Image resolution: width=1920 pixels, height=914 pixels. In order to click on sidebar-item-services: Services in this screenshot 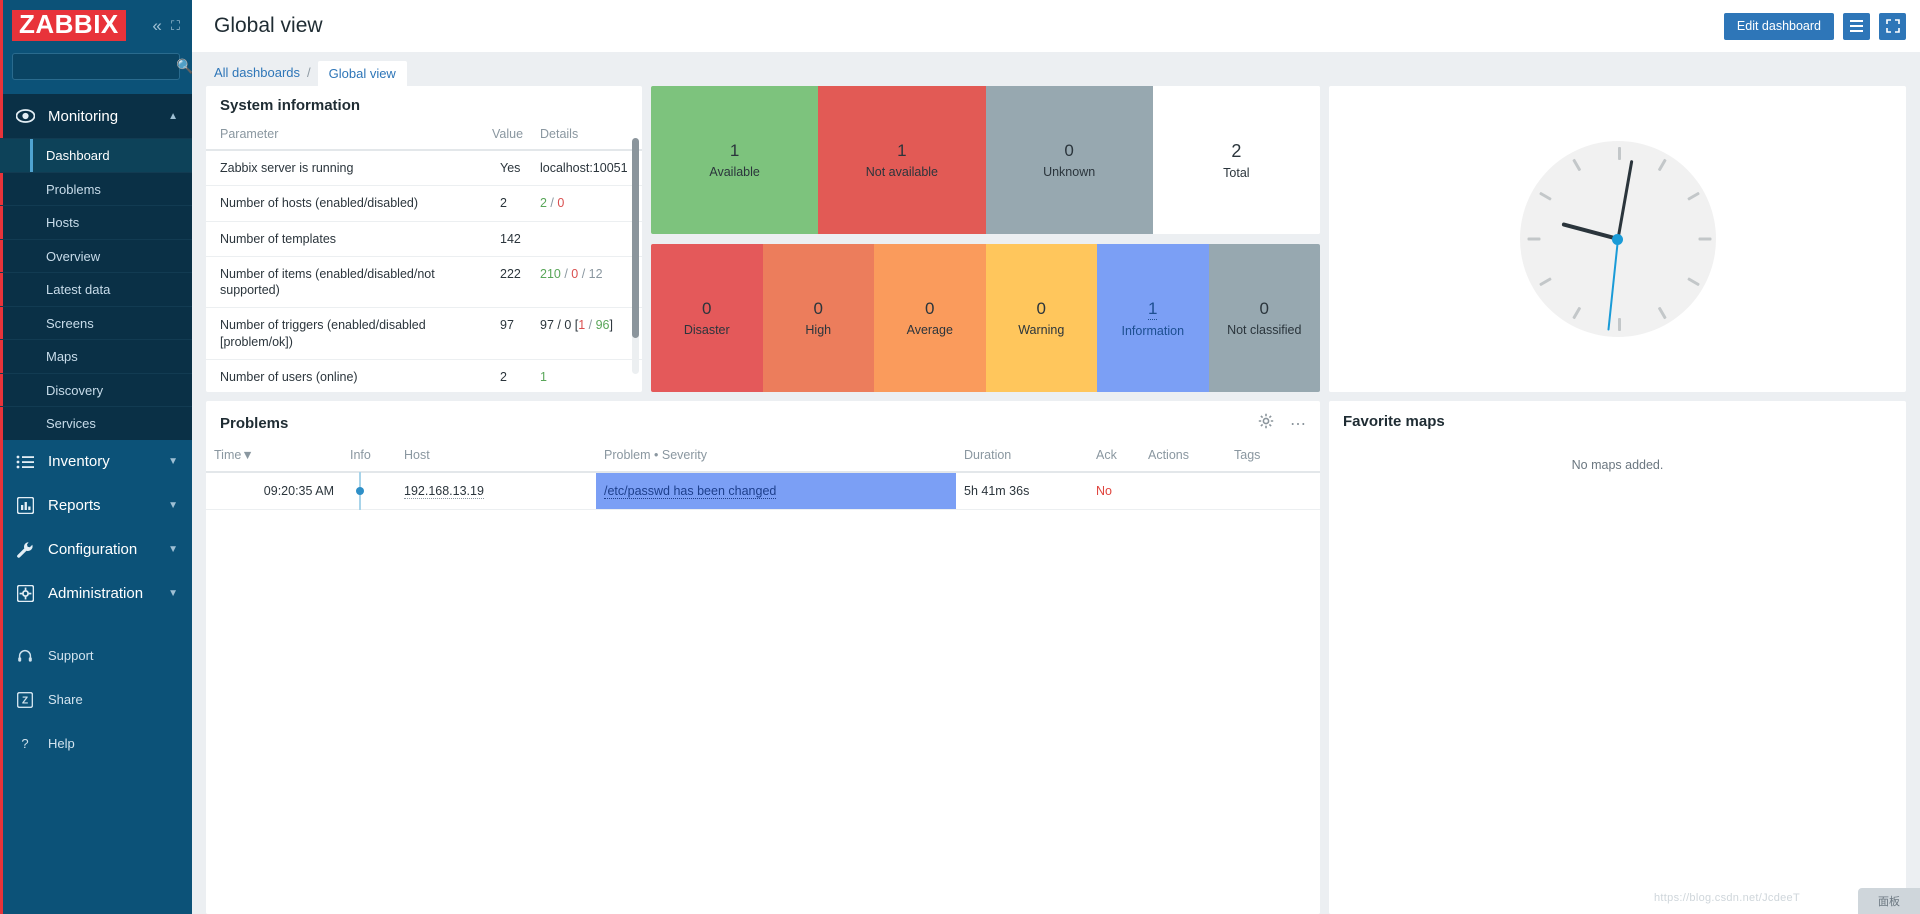, I will do `click(96, 423)`.